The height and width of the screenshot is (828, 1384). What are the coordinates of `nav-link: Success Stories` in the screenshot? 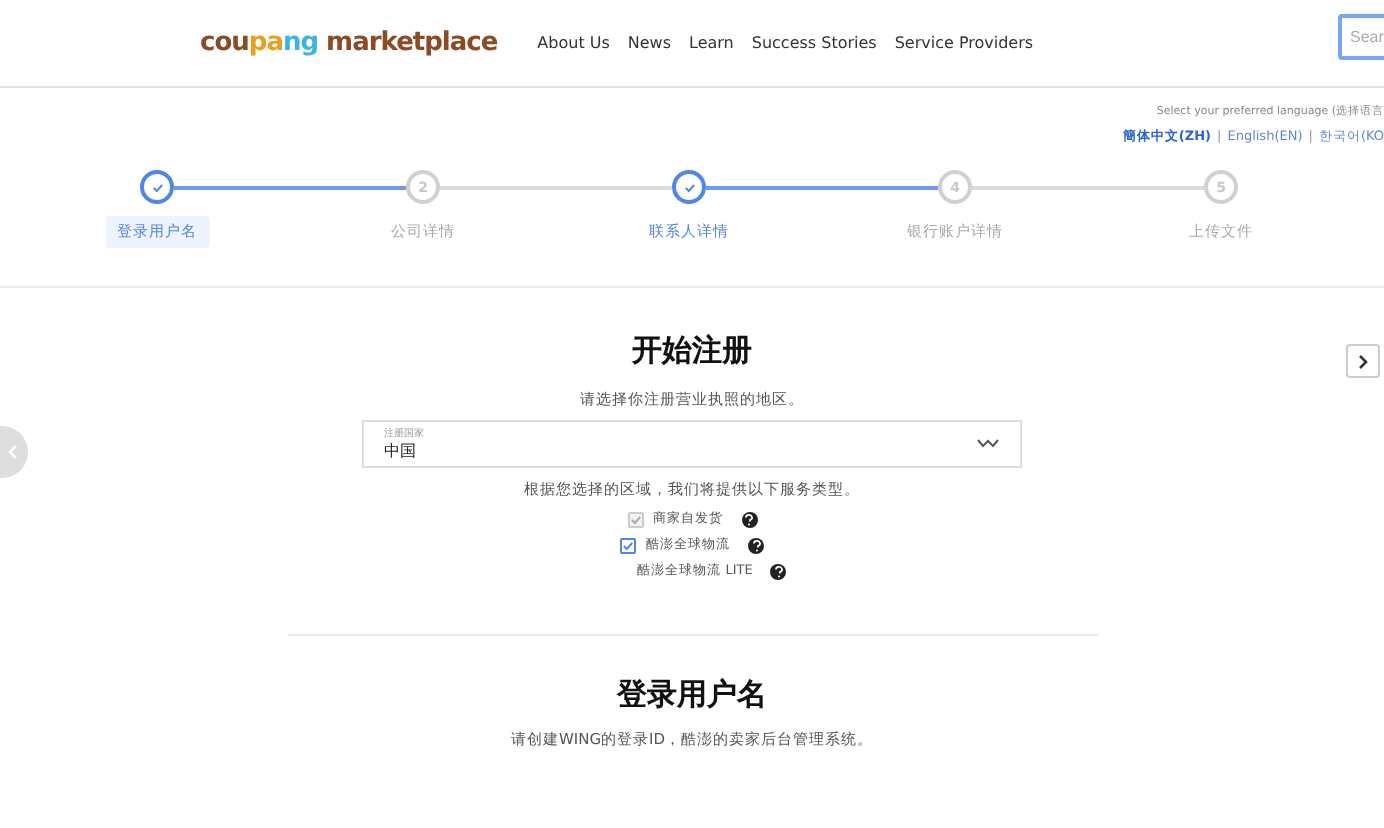 It's located at (814, 43).